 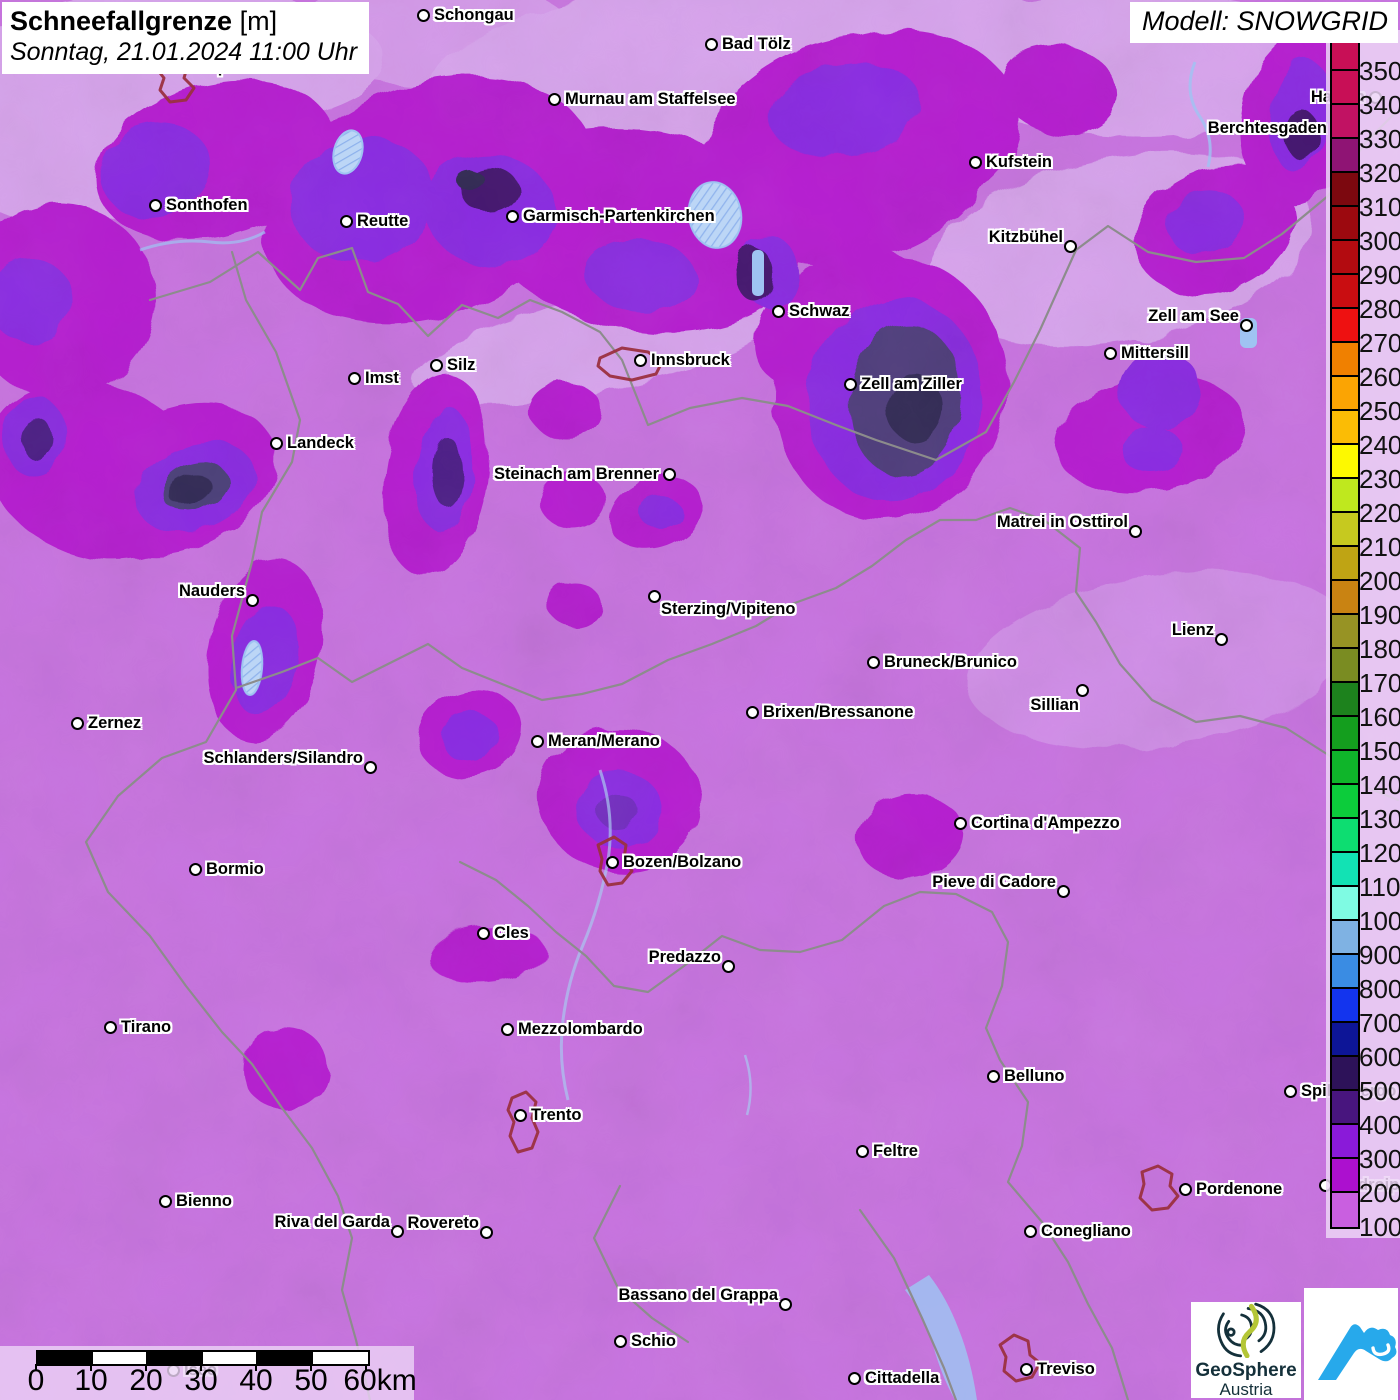 I want to click on city-label: Steinach am Brenner, so click(x=576, y=474).